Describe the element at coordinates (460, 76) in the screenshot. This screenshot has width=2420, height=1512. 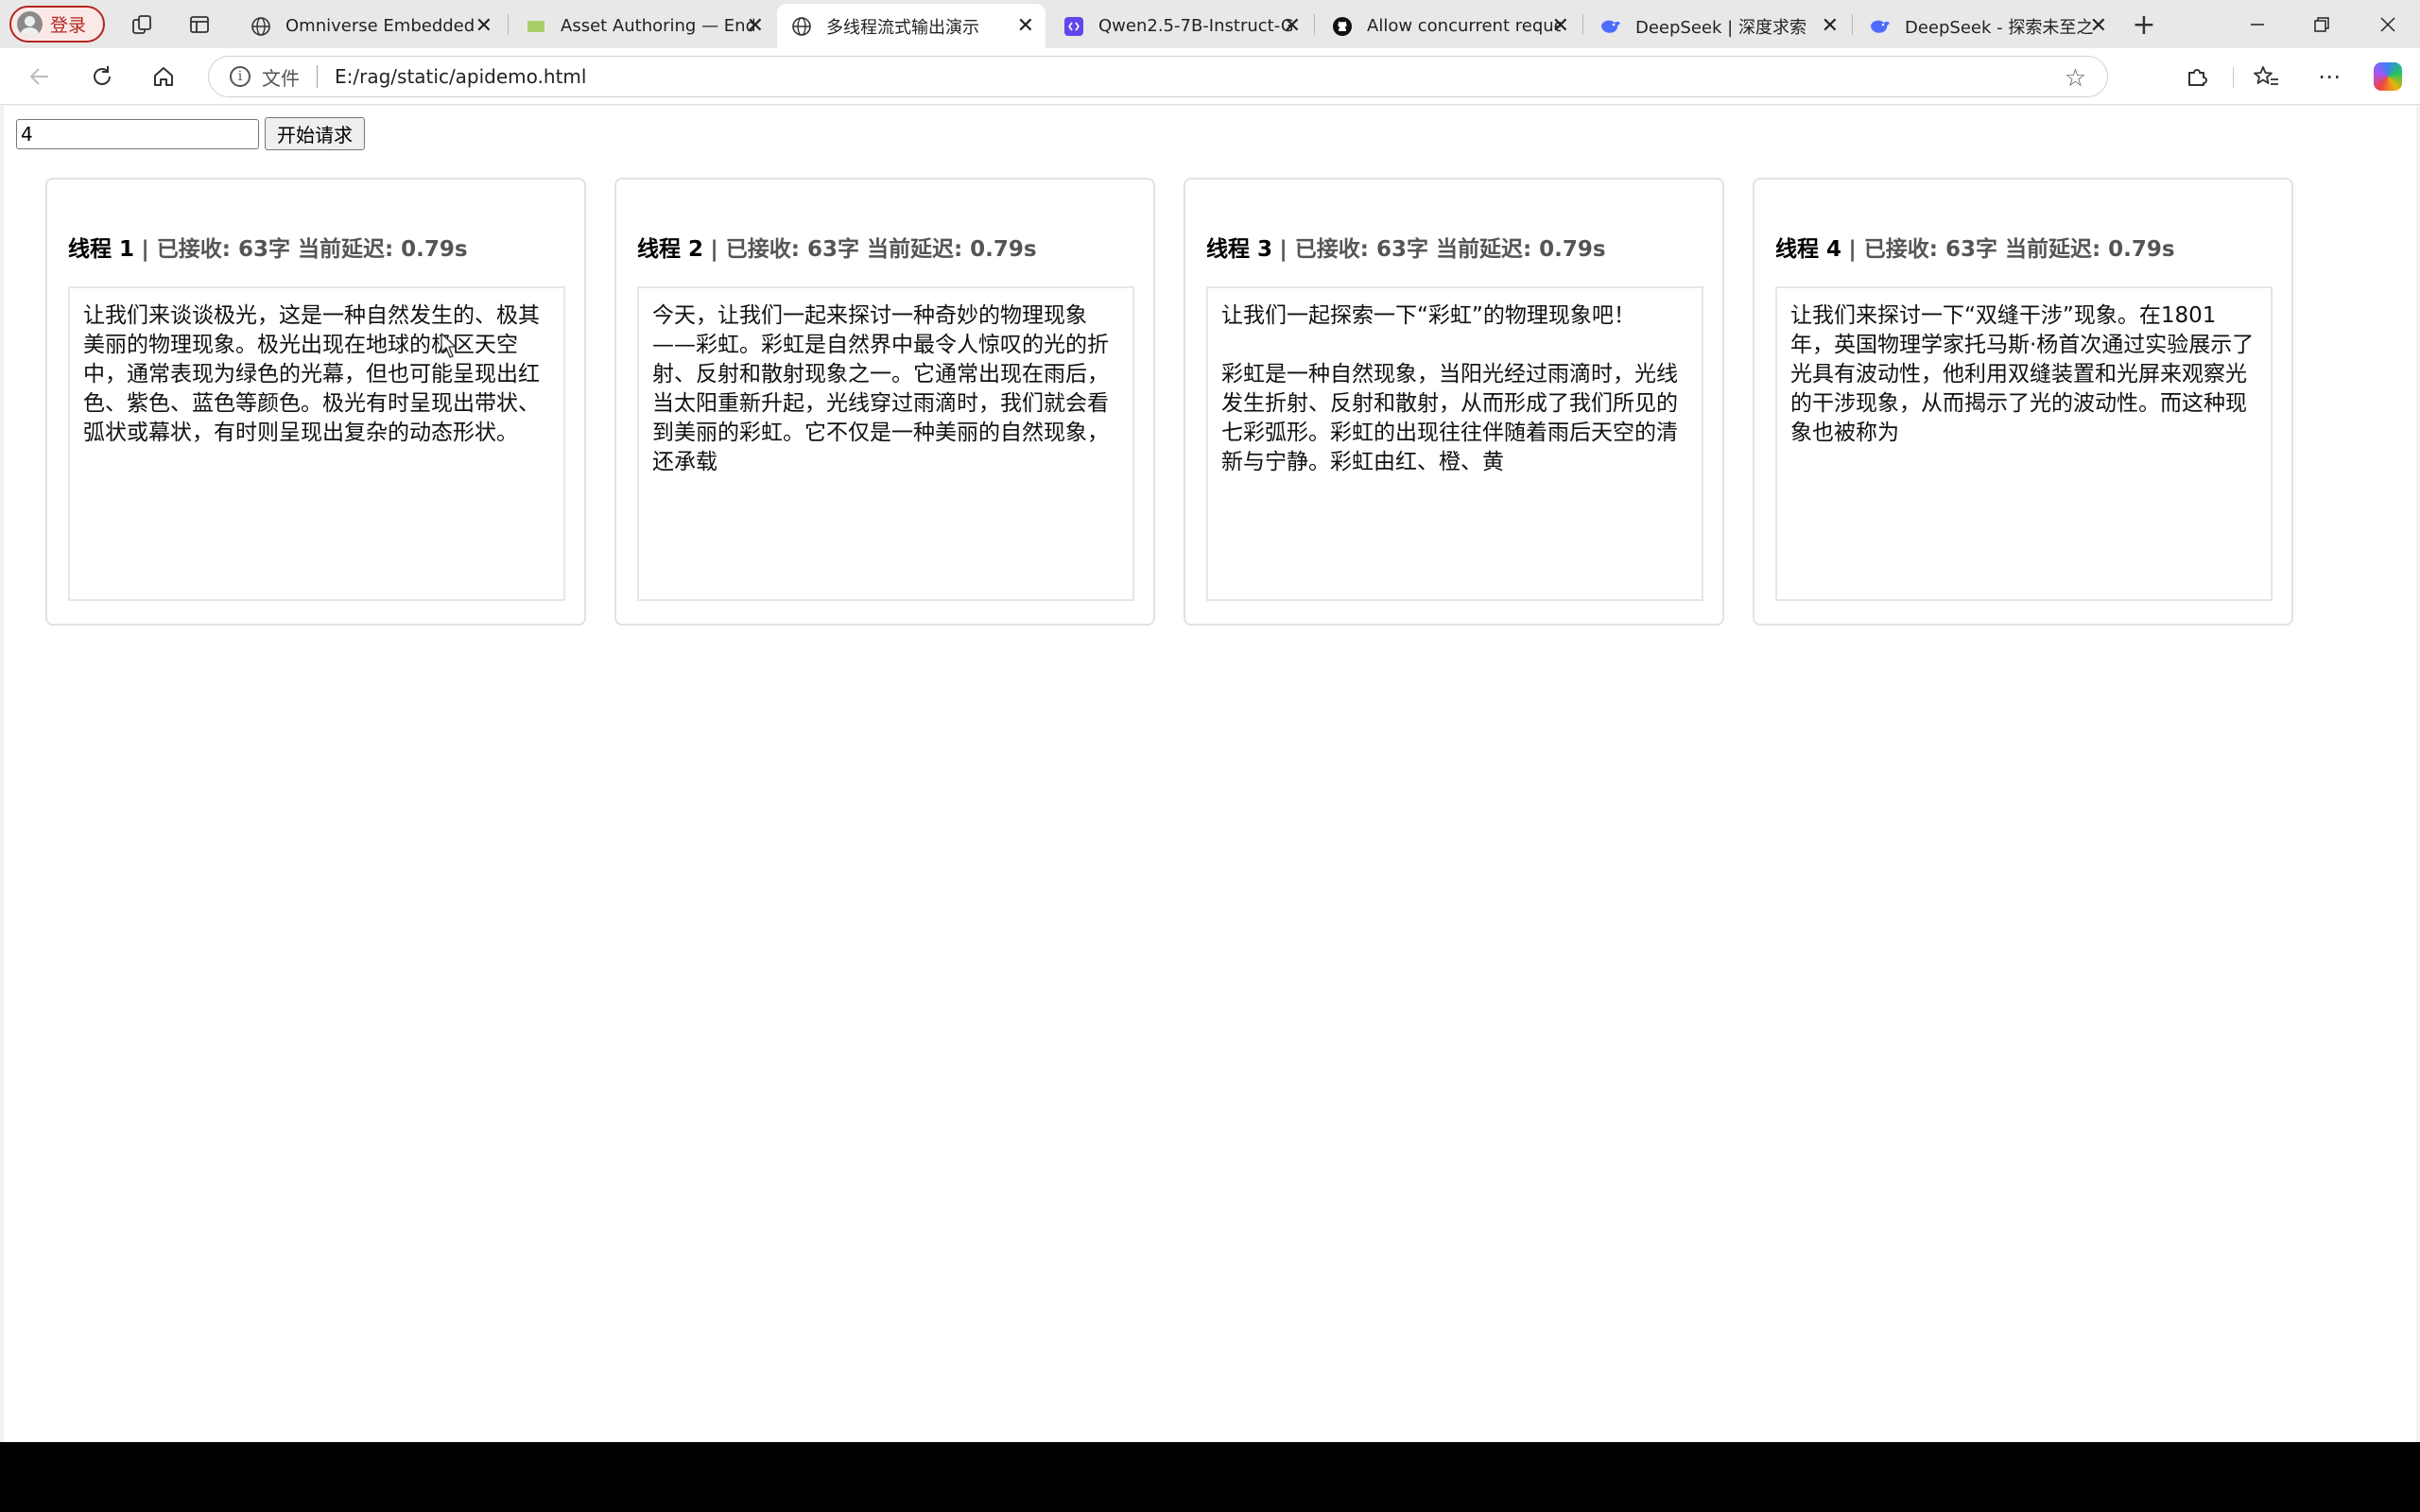
I see `url-text: E:/rag/static/apidemo.html` at that location.